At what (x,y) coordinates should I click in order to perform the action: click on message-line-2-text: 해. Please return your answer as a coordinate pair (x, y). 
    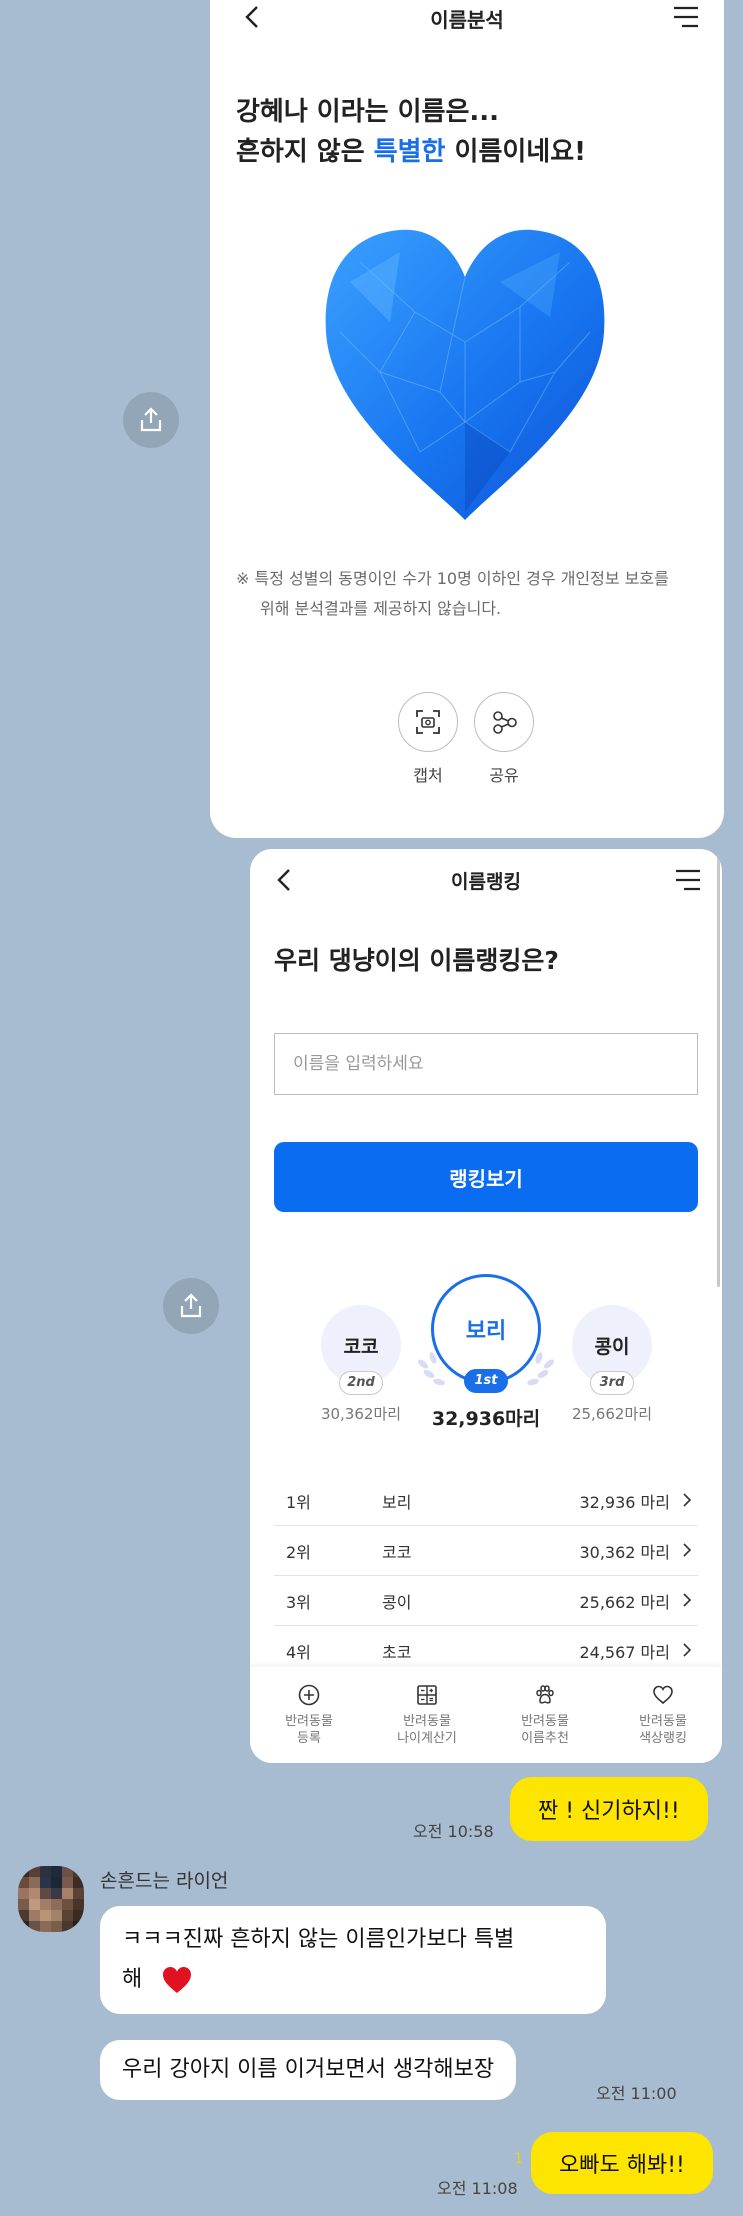
    Looking at the image, I should click on (132, 1979).